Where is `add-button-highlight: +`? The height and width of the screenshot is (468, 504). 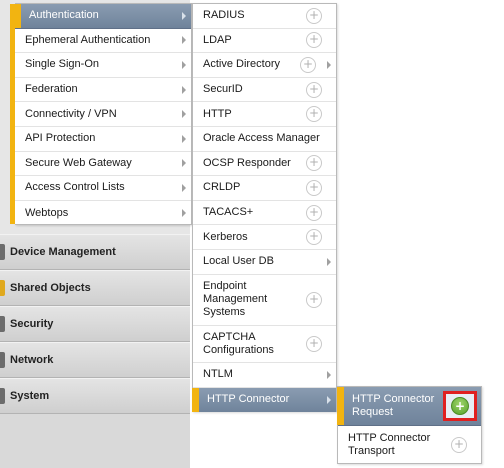 add-button-highlight: + is located at coordinates (460, 406).